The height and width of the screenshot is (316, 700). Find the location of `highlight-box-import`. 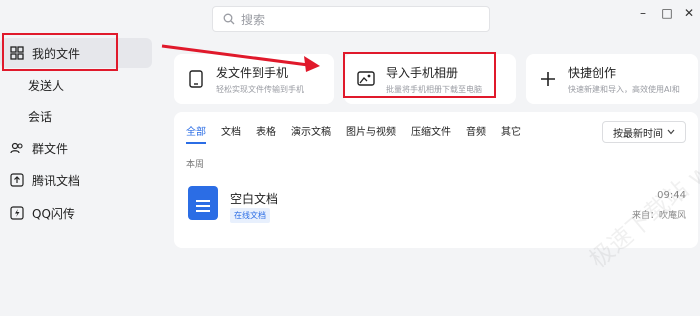

highlight-box-import is located at coordinates (419, 75).